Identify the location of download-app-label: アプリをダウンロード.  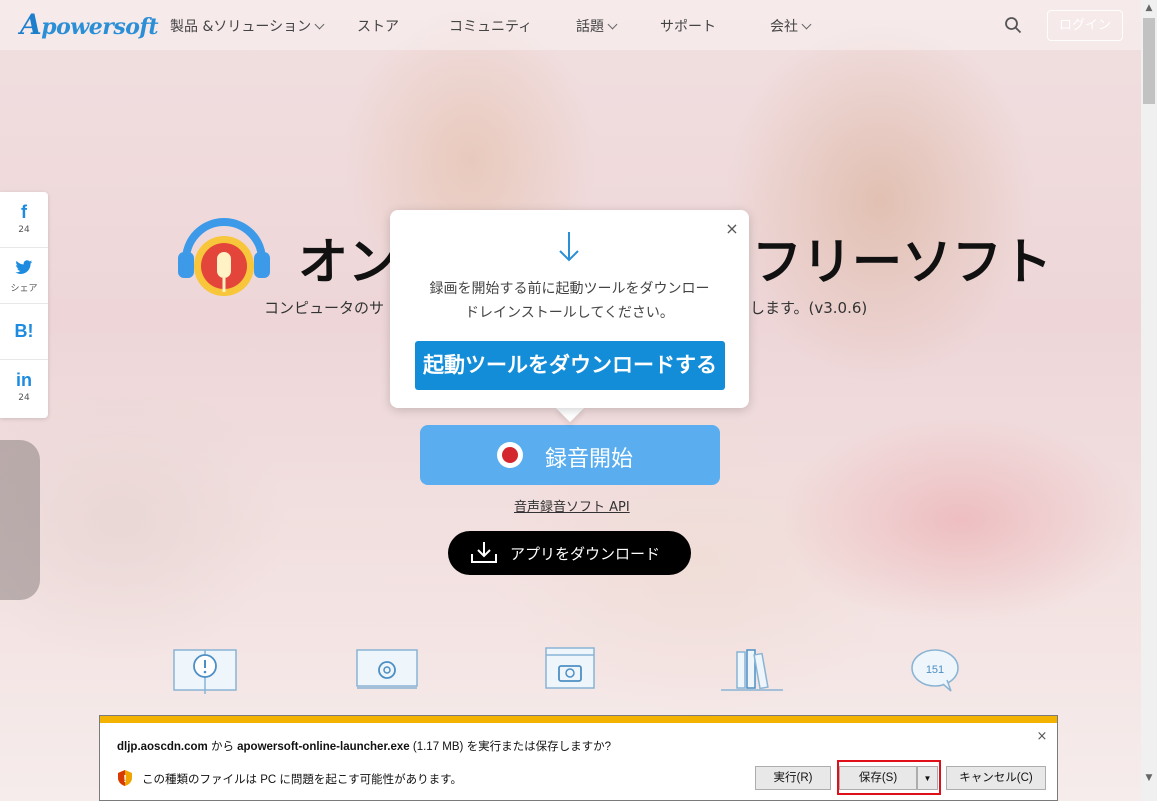
(585, 554).